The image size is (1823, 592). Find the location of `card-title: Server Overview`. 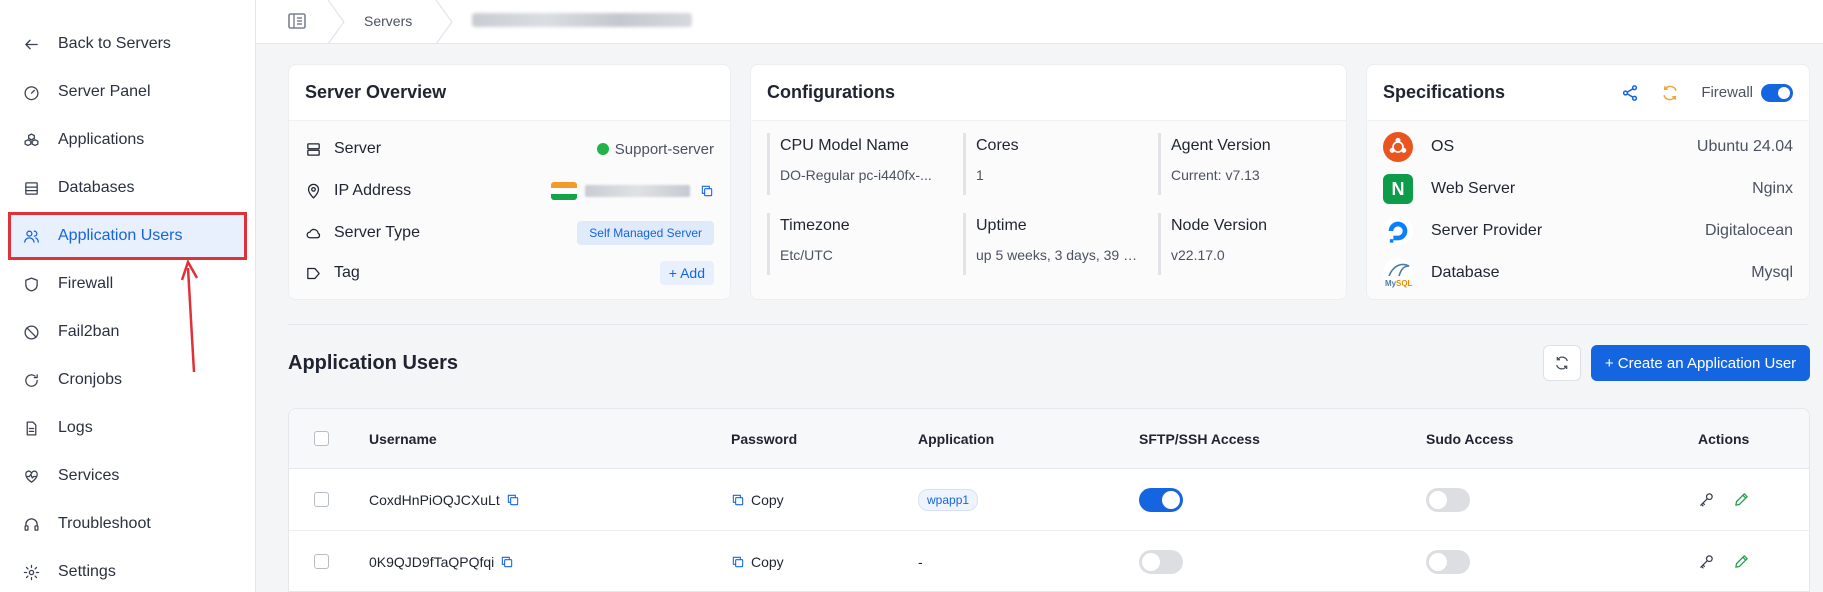

card-title: Server Overview is located at coordinates (509, 93).